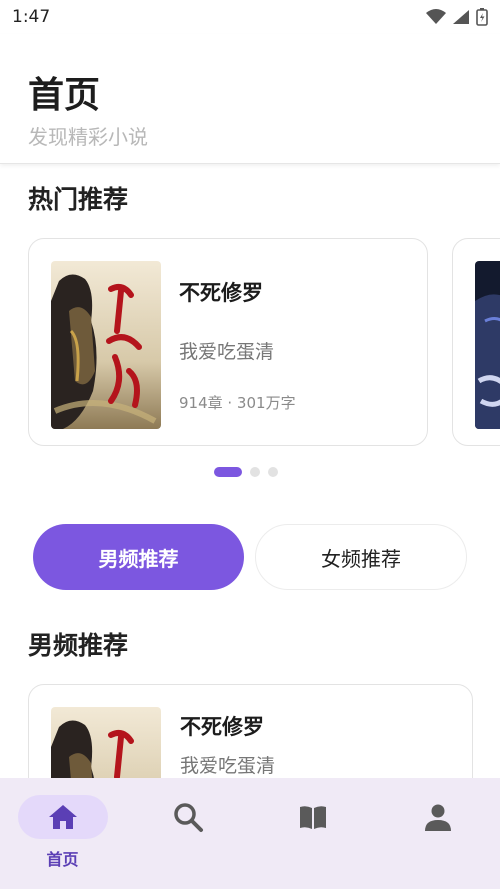 Image resolution: width=500 pixels, height=889 pixels. What do you see at coordinates (461, 17) in the screenshot?
I see `signal-icon` at bounding box center [461, 17].